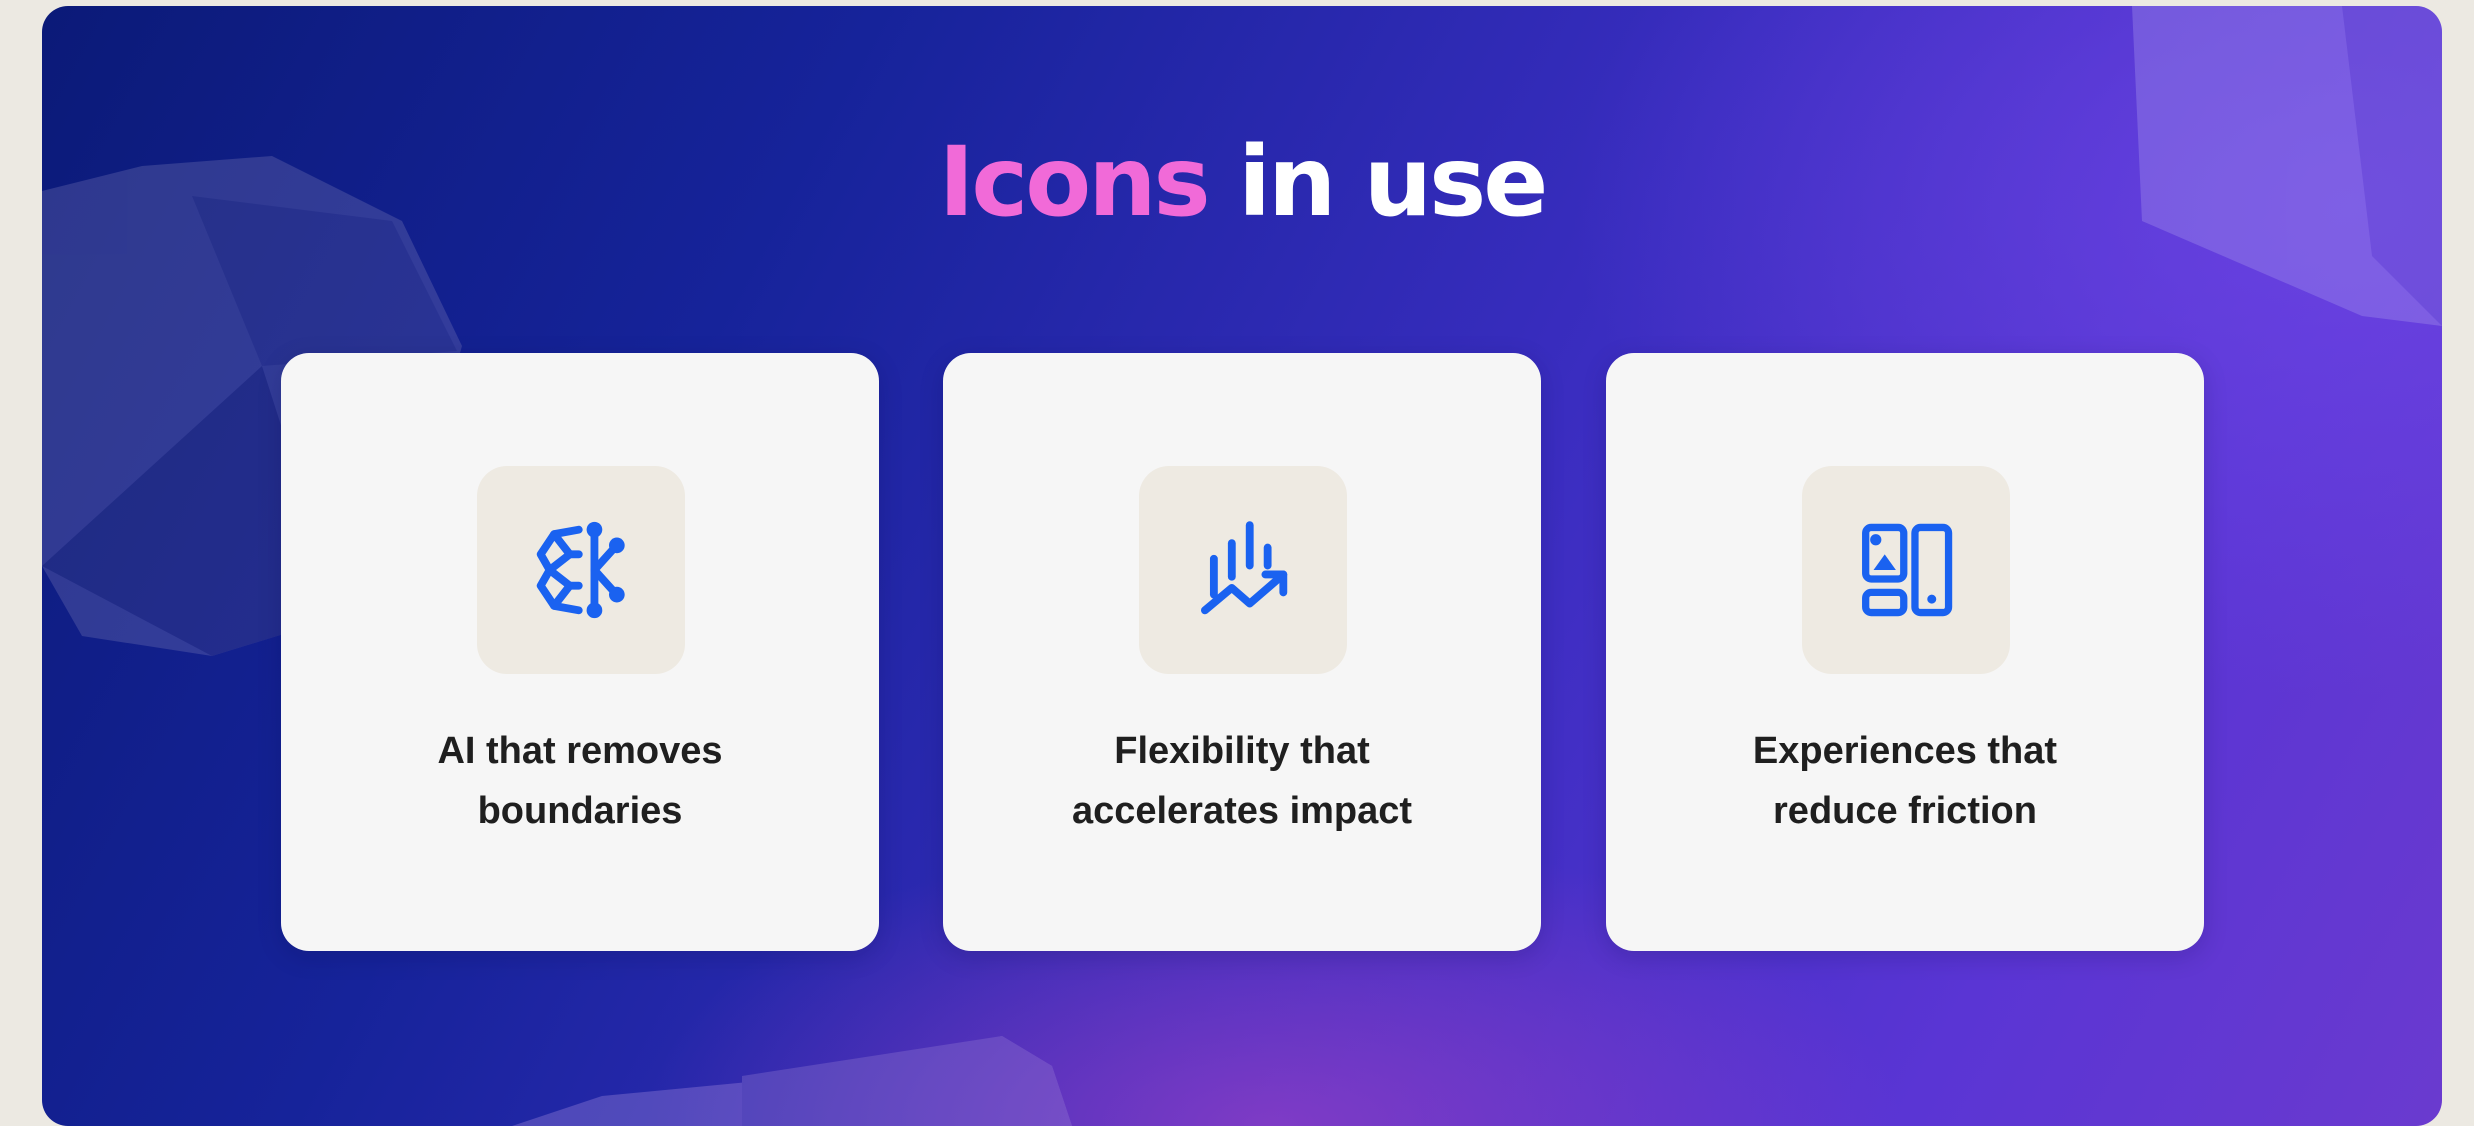 The width and height of the screenshot is (2474, 1126). I want to click on ai-network-icon, so click(580, 570).